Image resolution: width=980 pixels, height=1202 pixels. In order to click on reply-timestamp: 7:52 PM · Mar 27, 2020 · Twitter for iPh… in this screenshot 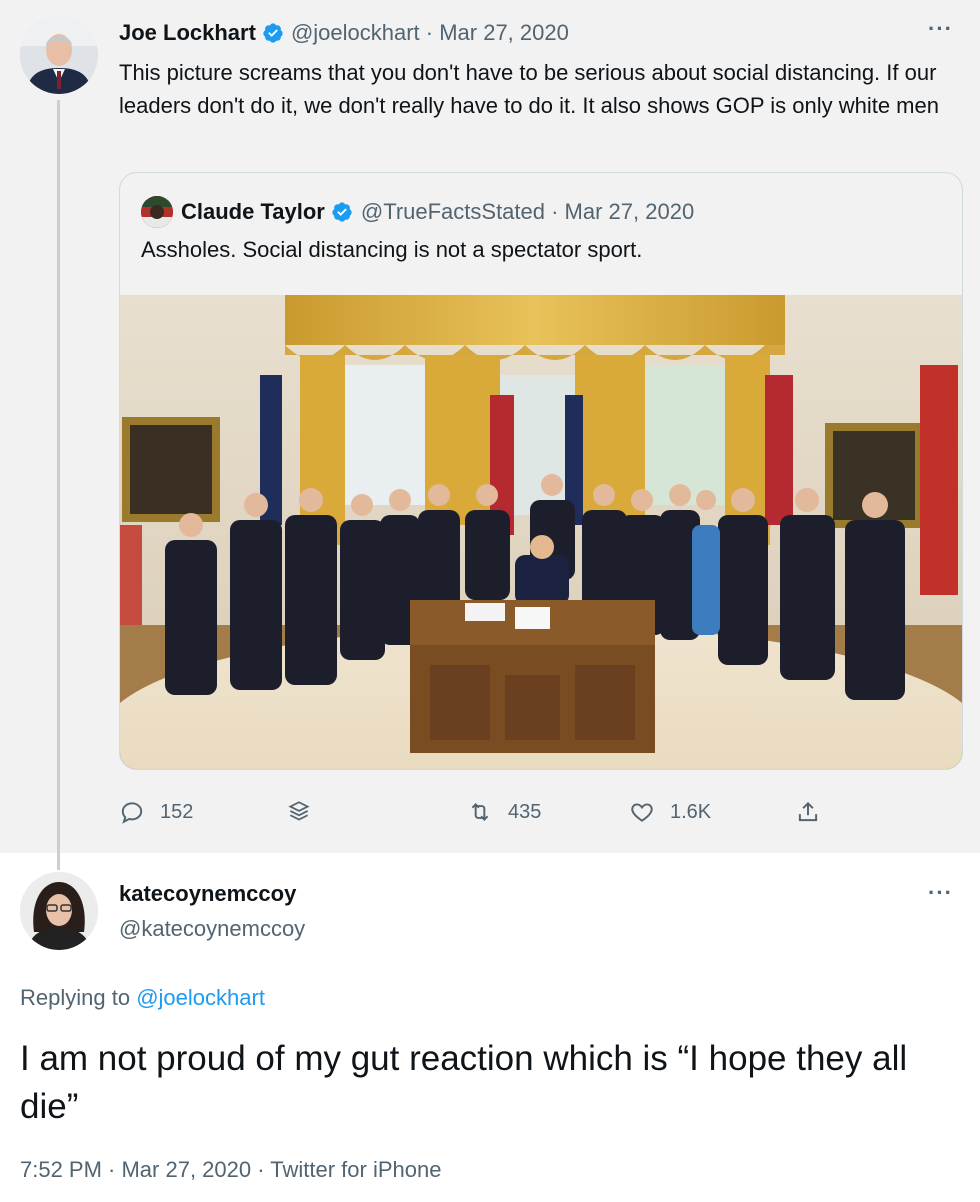, I will do `click(230, 1170)`.